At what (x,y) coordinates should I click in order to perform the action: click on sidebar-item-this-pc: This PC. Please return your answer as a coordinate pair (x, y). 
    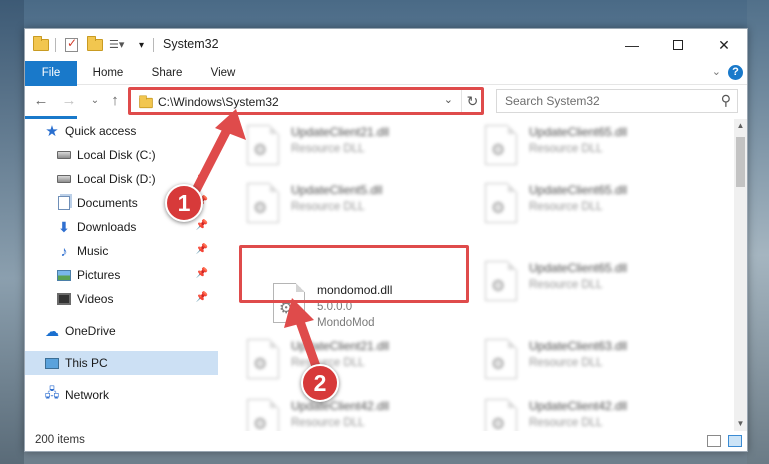
    Looking at the image, I should click on (121, 363).